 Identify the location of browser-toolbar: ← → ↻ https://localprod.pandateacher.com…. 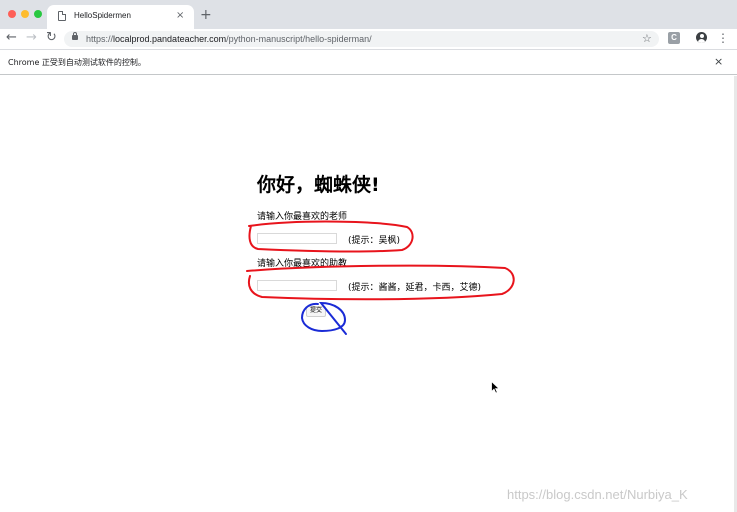
(368, 39).